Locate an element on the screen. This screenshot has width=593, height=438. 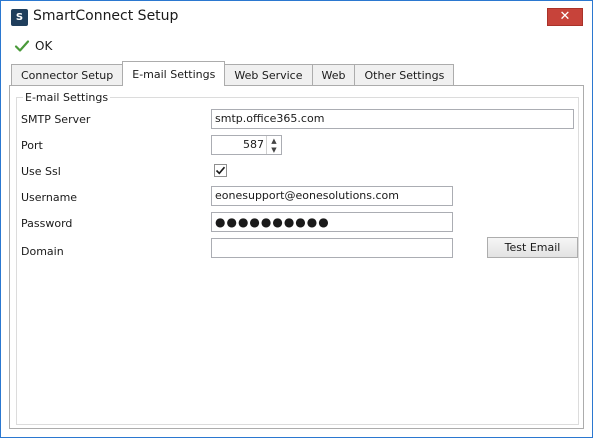
spin-up-icon: ▲ is located at coordinates (274, 140).